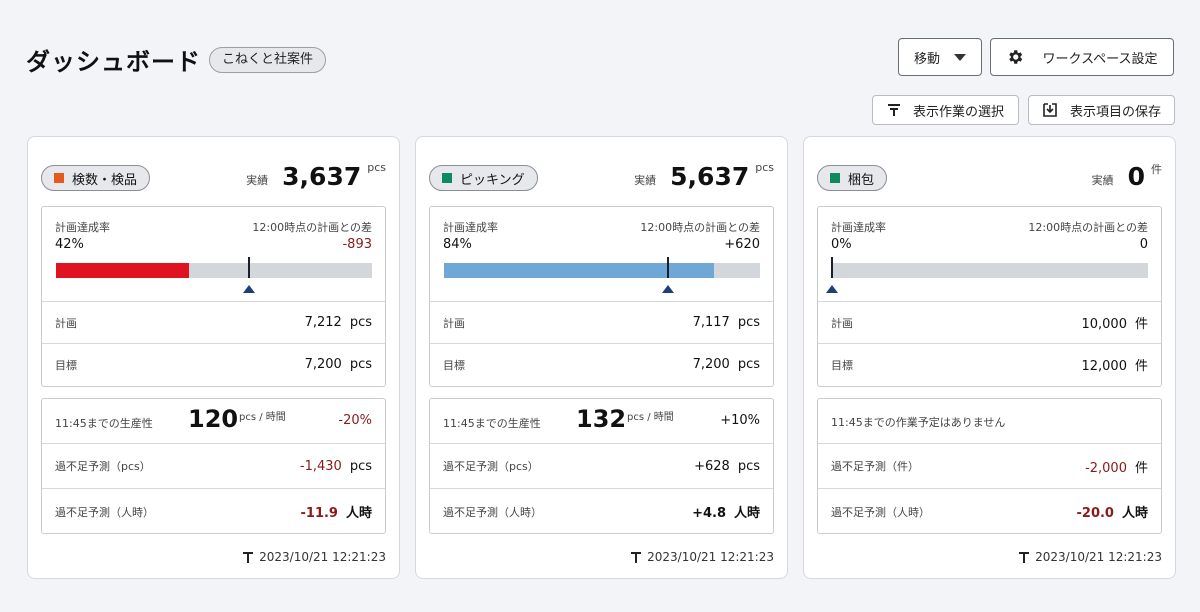 The width and height of the screenshot is (1200, 612). I want to click on actual-unit: 件, so click(1156, 169).